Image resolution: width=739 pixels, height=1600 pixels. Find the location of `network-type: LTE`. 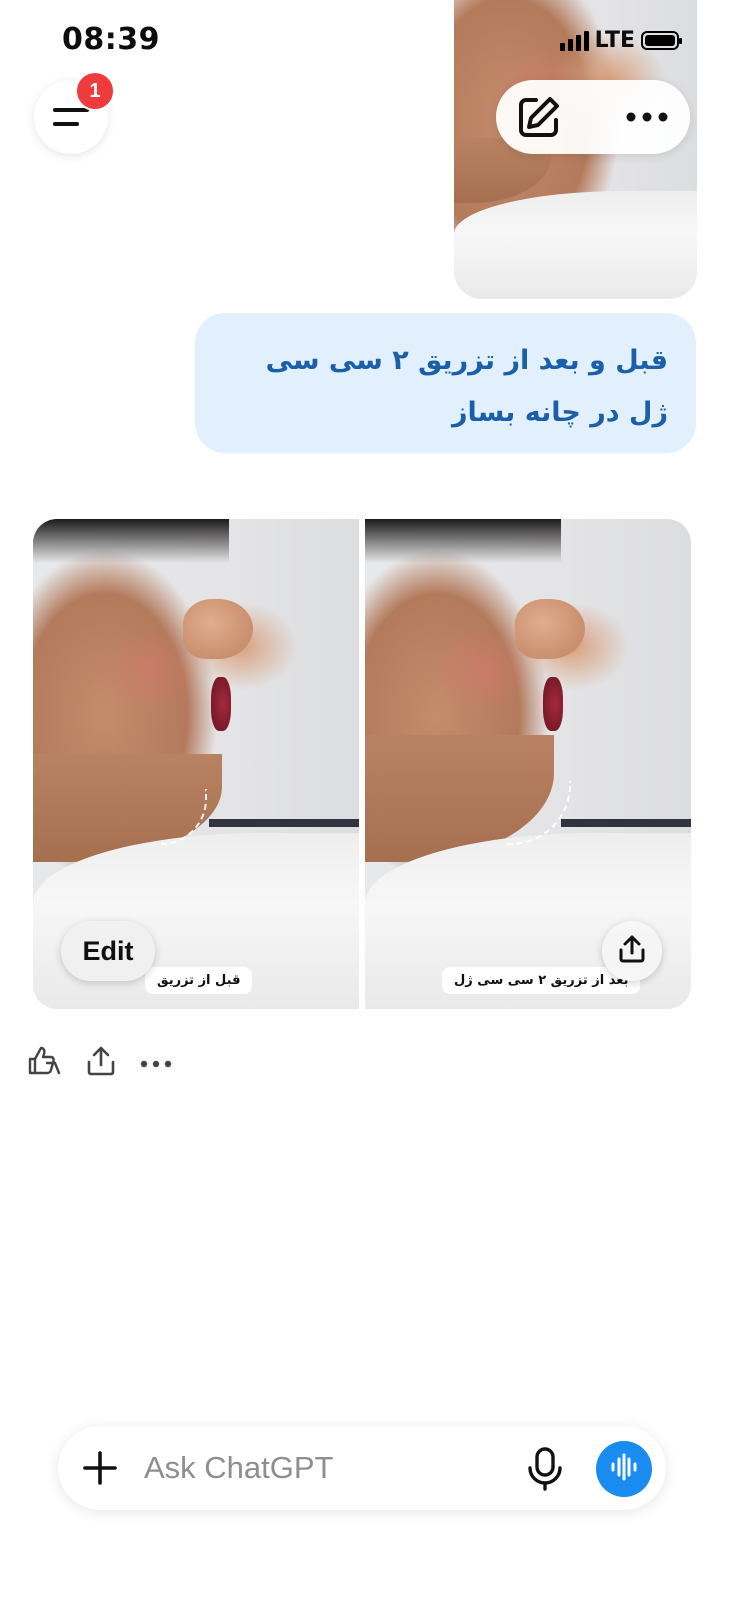

network-type: LTE is located at coordinates (614, 40).